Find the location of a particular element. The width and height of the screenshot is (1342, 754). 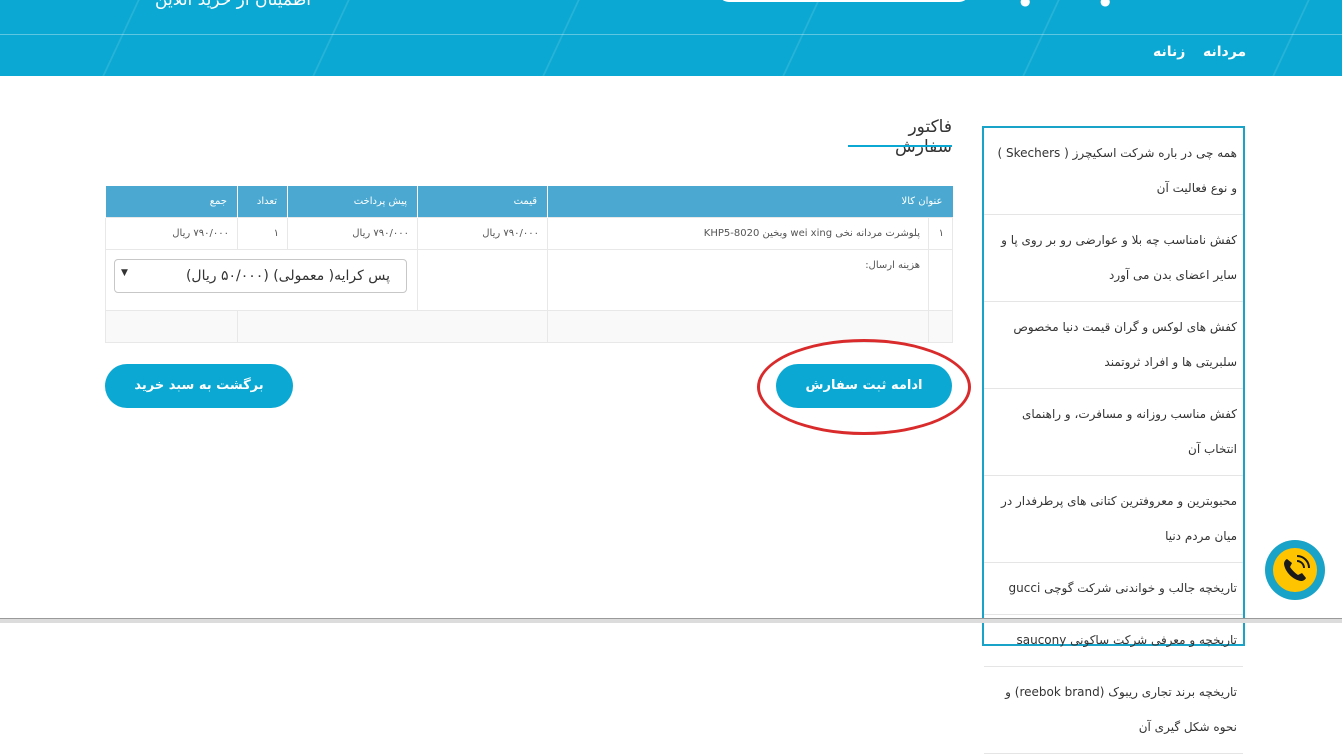

title-underline is located at coordinates (900, 146).